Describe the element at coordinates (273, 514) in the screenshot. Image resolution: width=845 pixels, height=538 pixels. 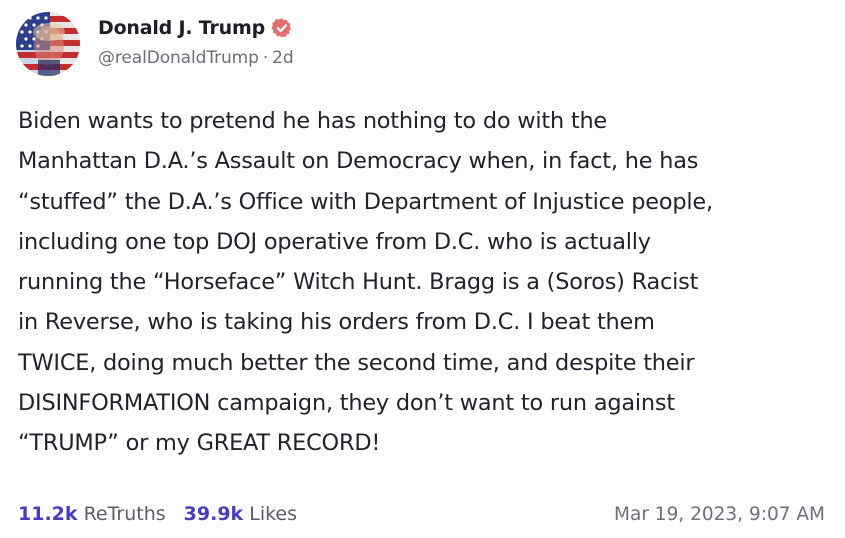
I see `likes-label: Likes` at that location.